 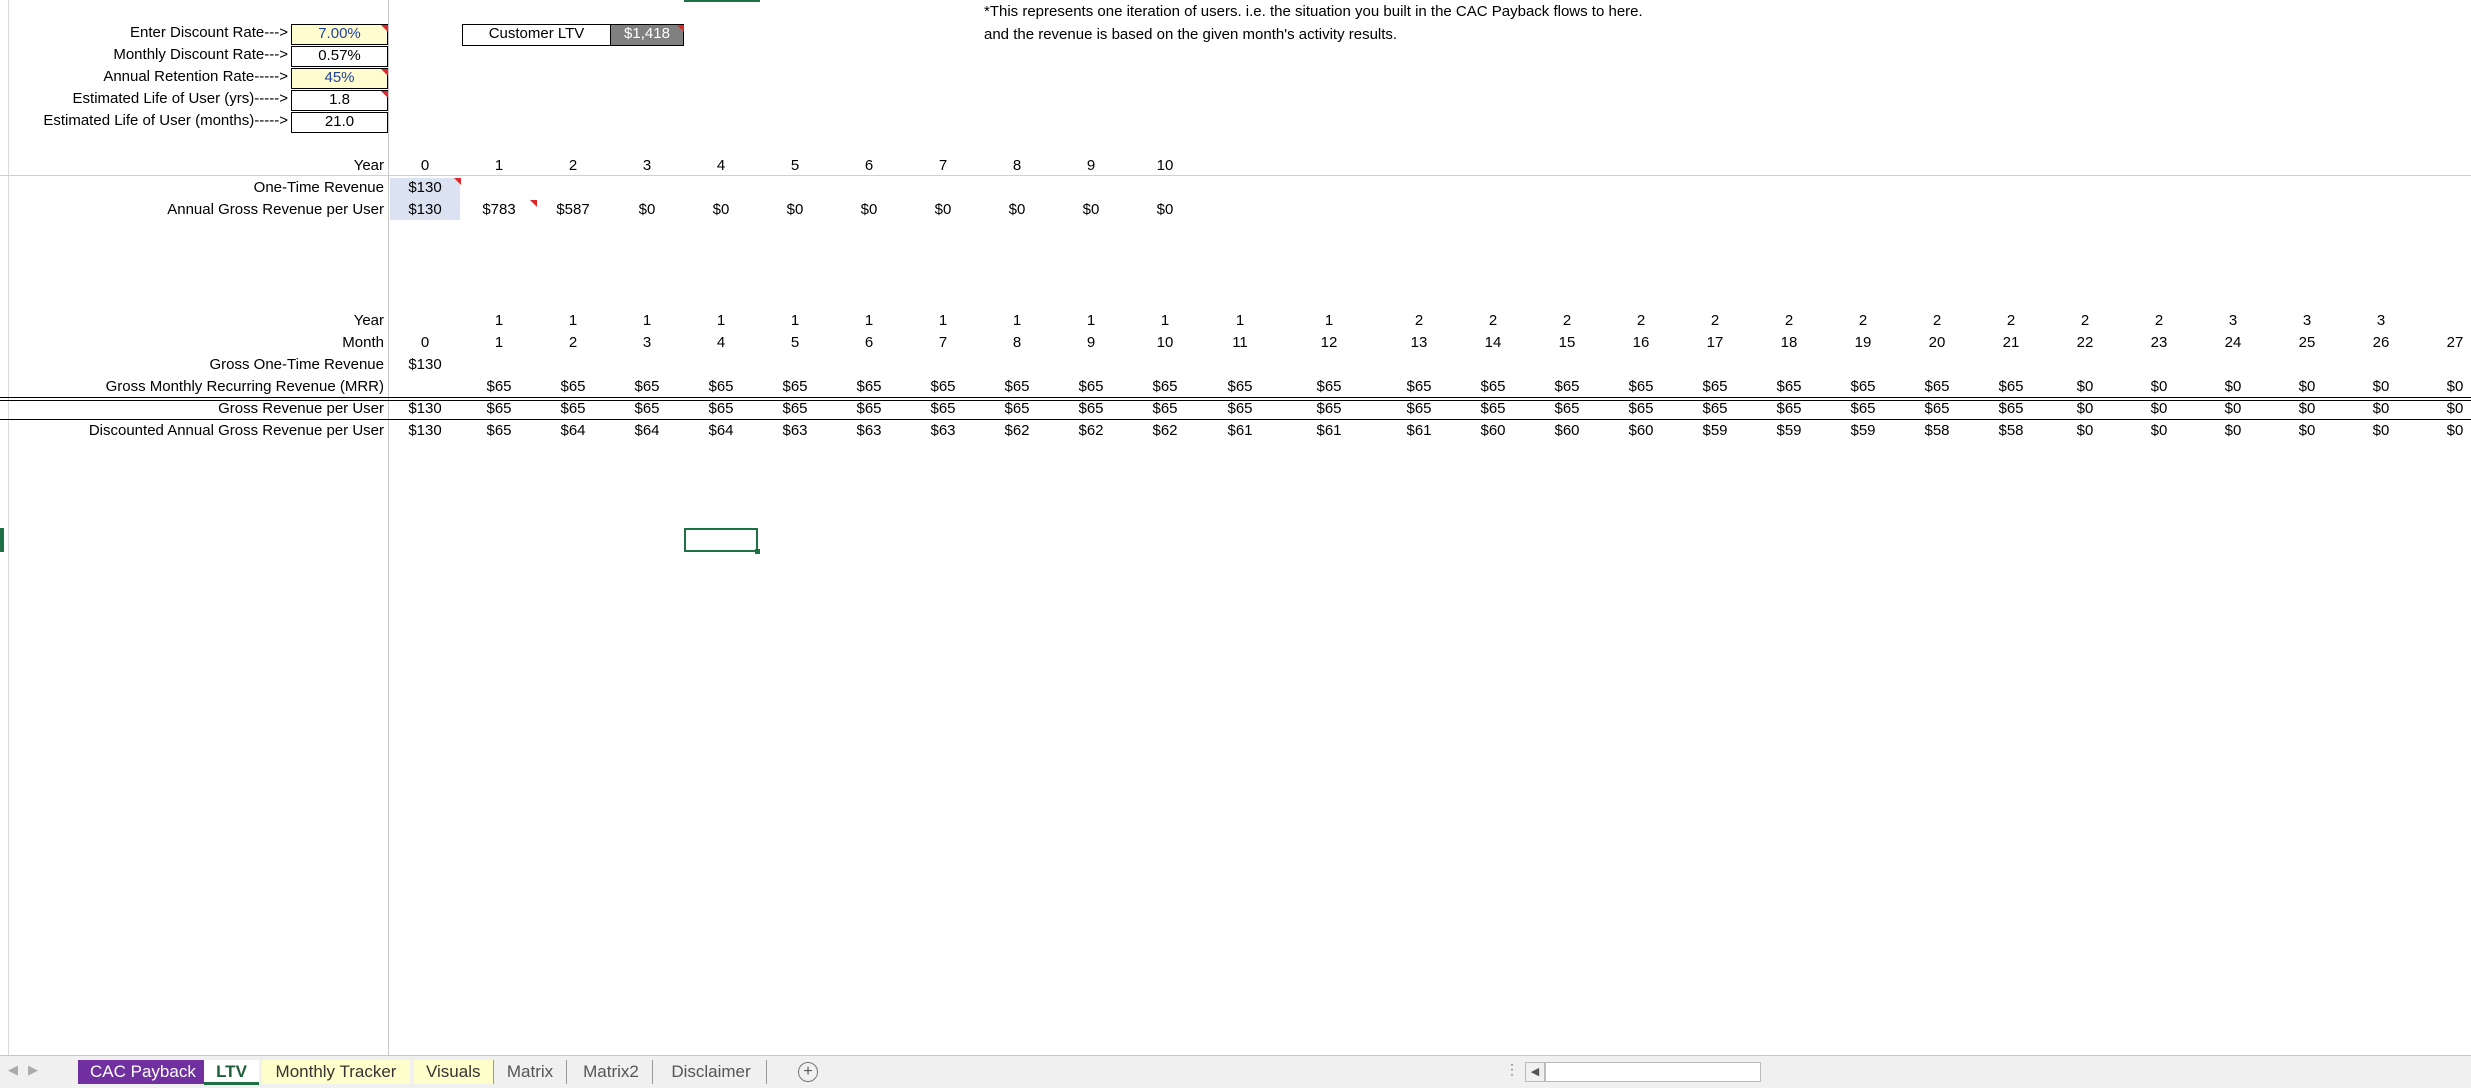 What do you see at coordinates (808, 1072) in the screenshot?
I see `add-sheet-icon: +` at bounding box center [808, 1072].